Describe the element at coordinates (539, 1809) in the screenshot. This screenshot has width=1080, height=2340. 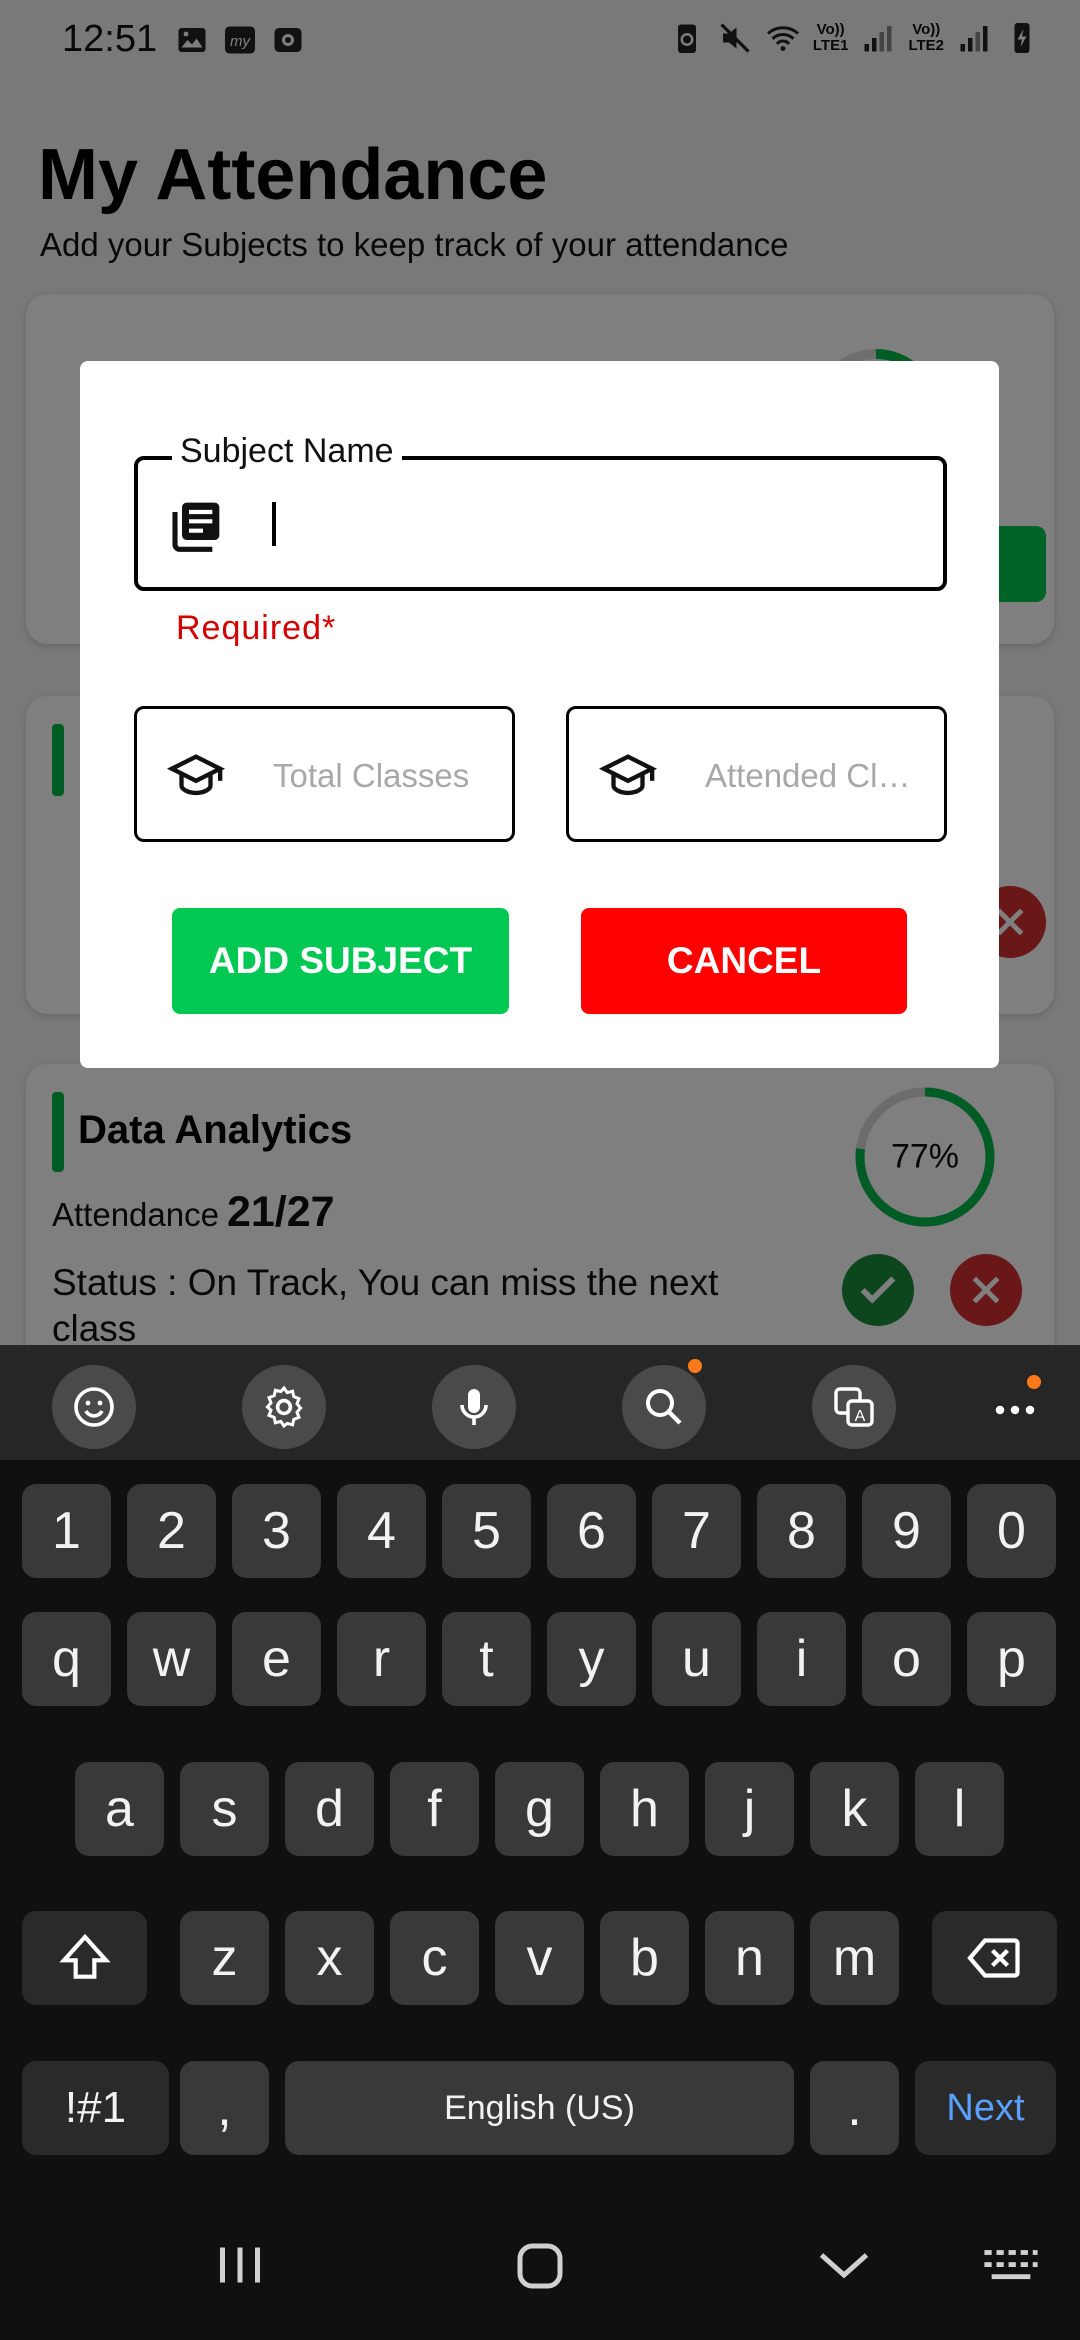
I see `key-g: g` at that location.